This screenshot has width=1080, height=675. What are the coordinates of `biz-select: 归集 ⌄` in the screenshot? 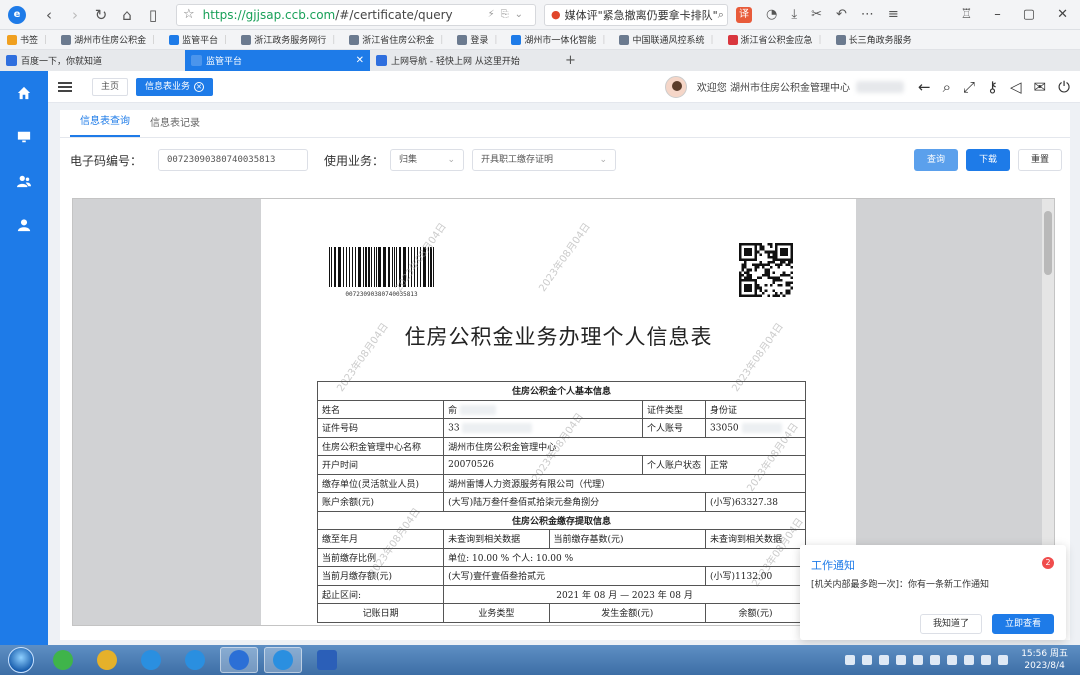 It's located at (427, 160).